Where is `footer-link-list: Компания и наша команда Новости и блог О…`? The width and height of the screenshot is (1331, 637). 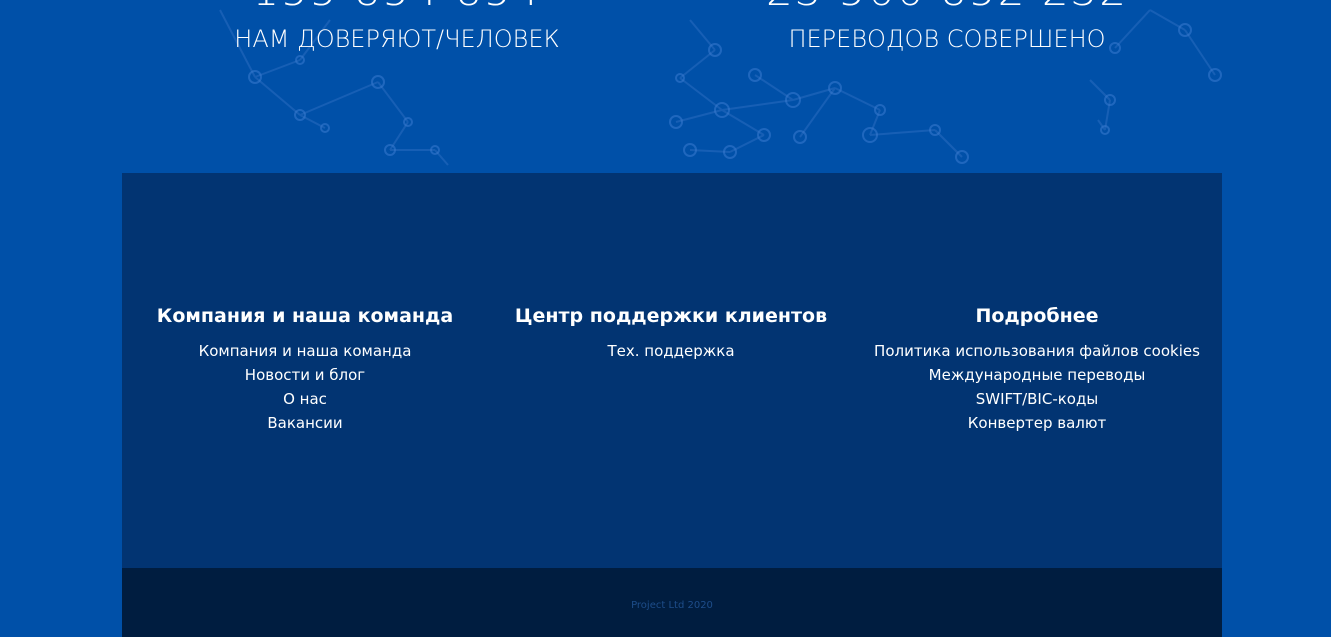
footer-link-list: Компания и наша команда Новости и блог О… is located at coordinates (305, 387).